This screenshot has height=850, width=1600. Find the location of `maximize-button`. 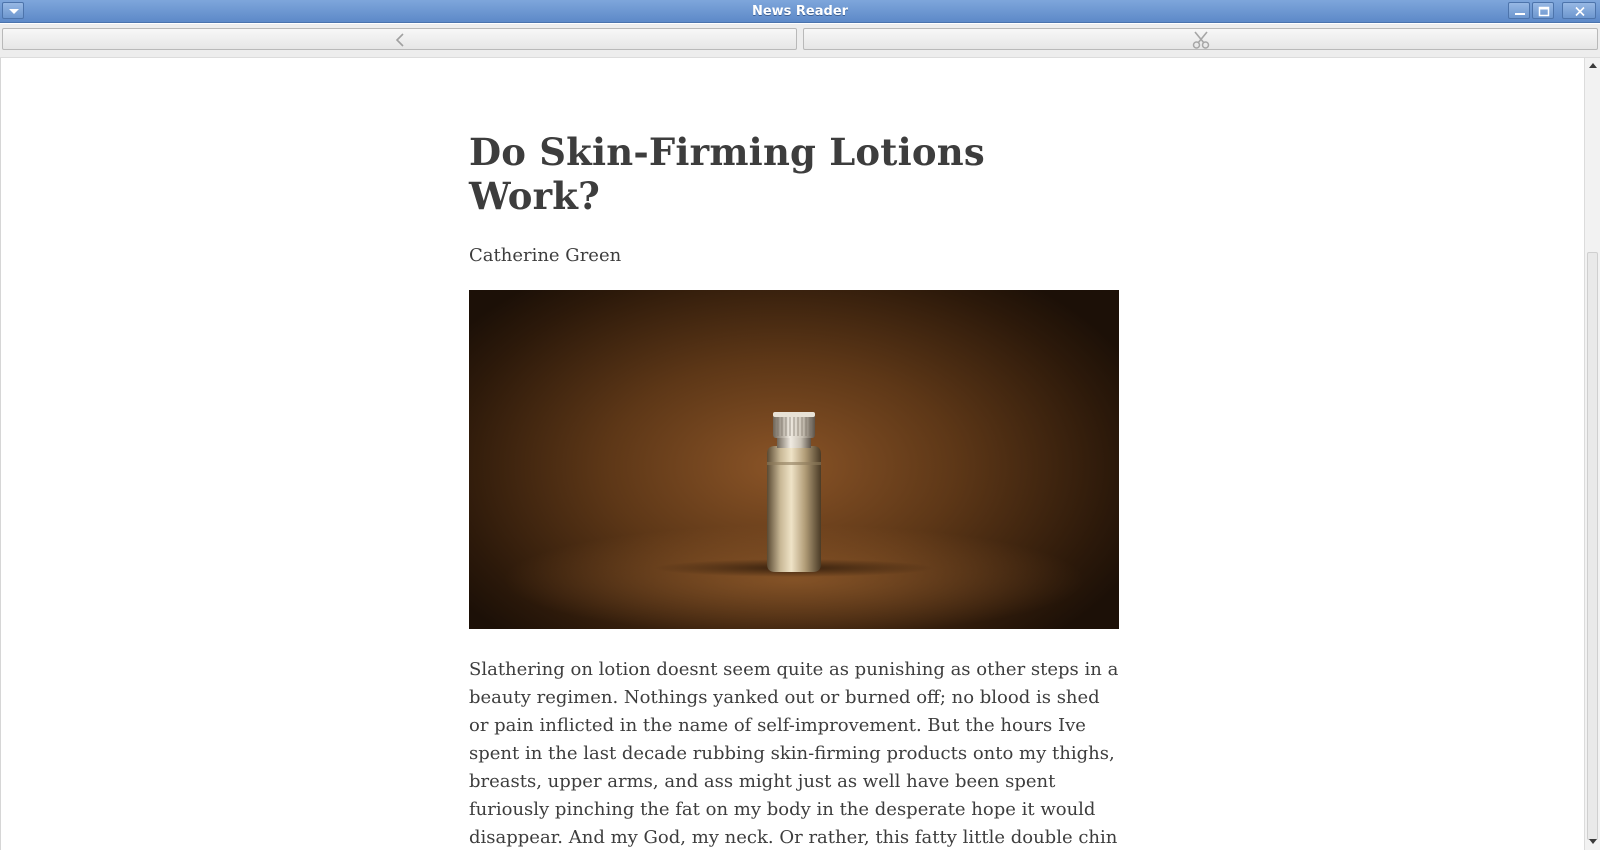

maximize-button is located at coordinates (1543, 10).